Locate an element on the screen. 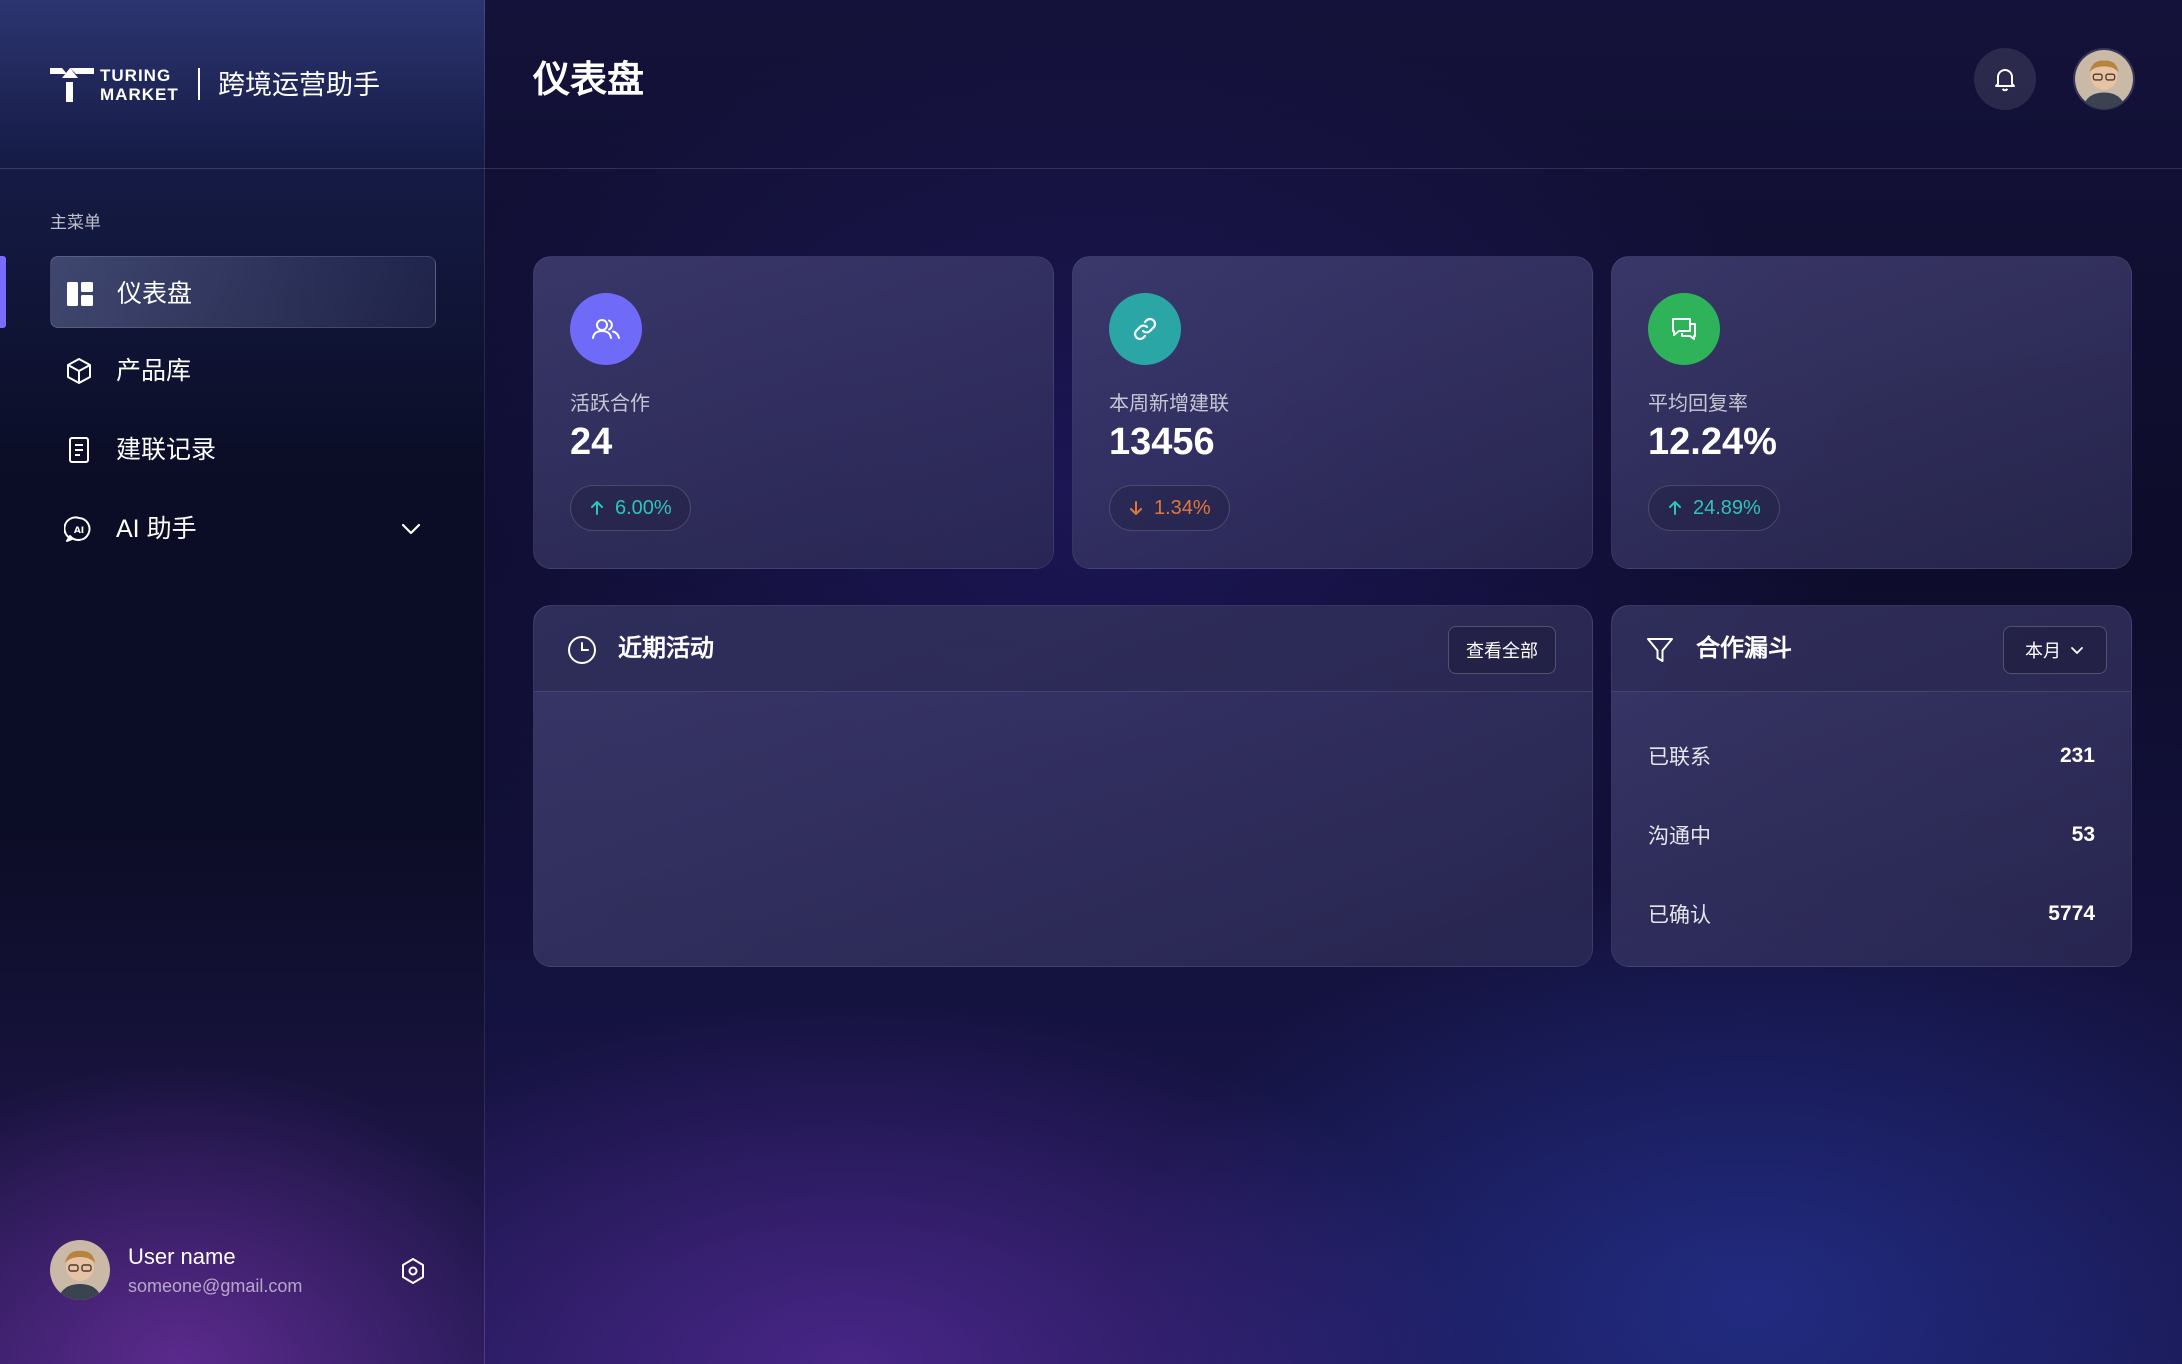  trend-value: 24.89% is located at coordinates (1727, 507).